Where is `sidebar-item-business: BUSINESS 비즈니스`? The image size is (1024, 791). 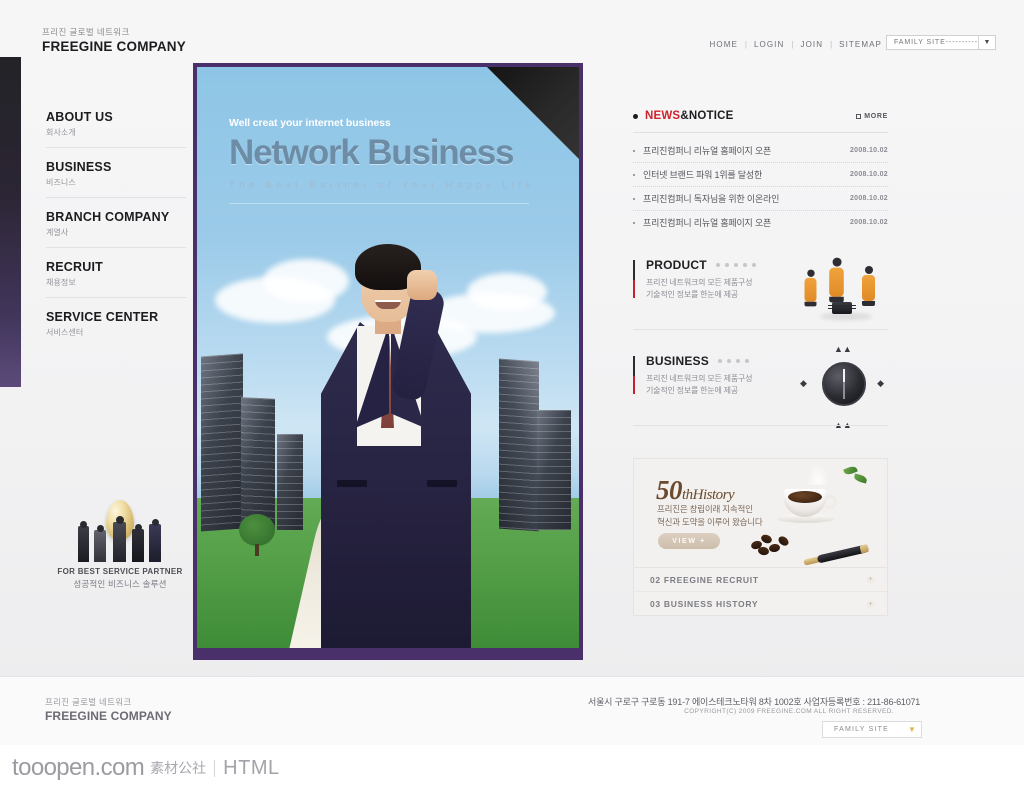
sidebar-item-business: BUSINESS 비즈니스 is located at coordinates (116, 179).